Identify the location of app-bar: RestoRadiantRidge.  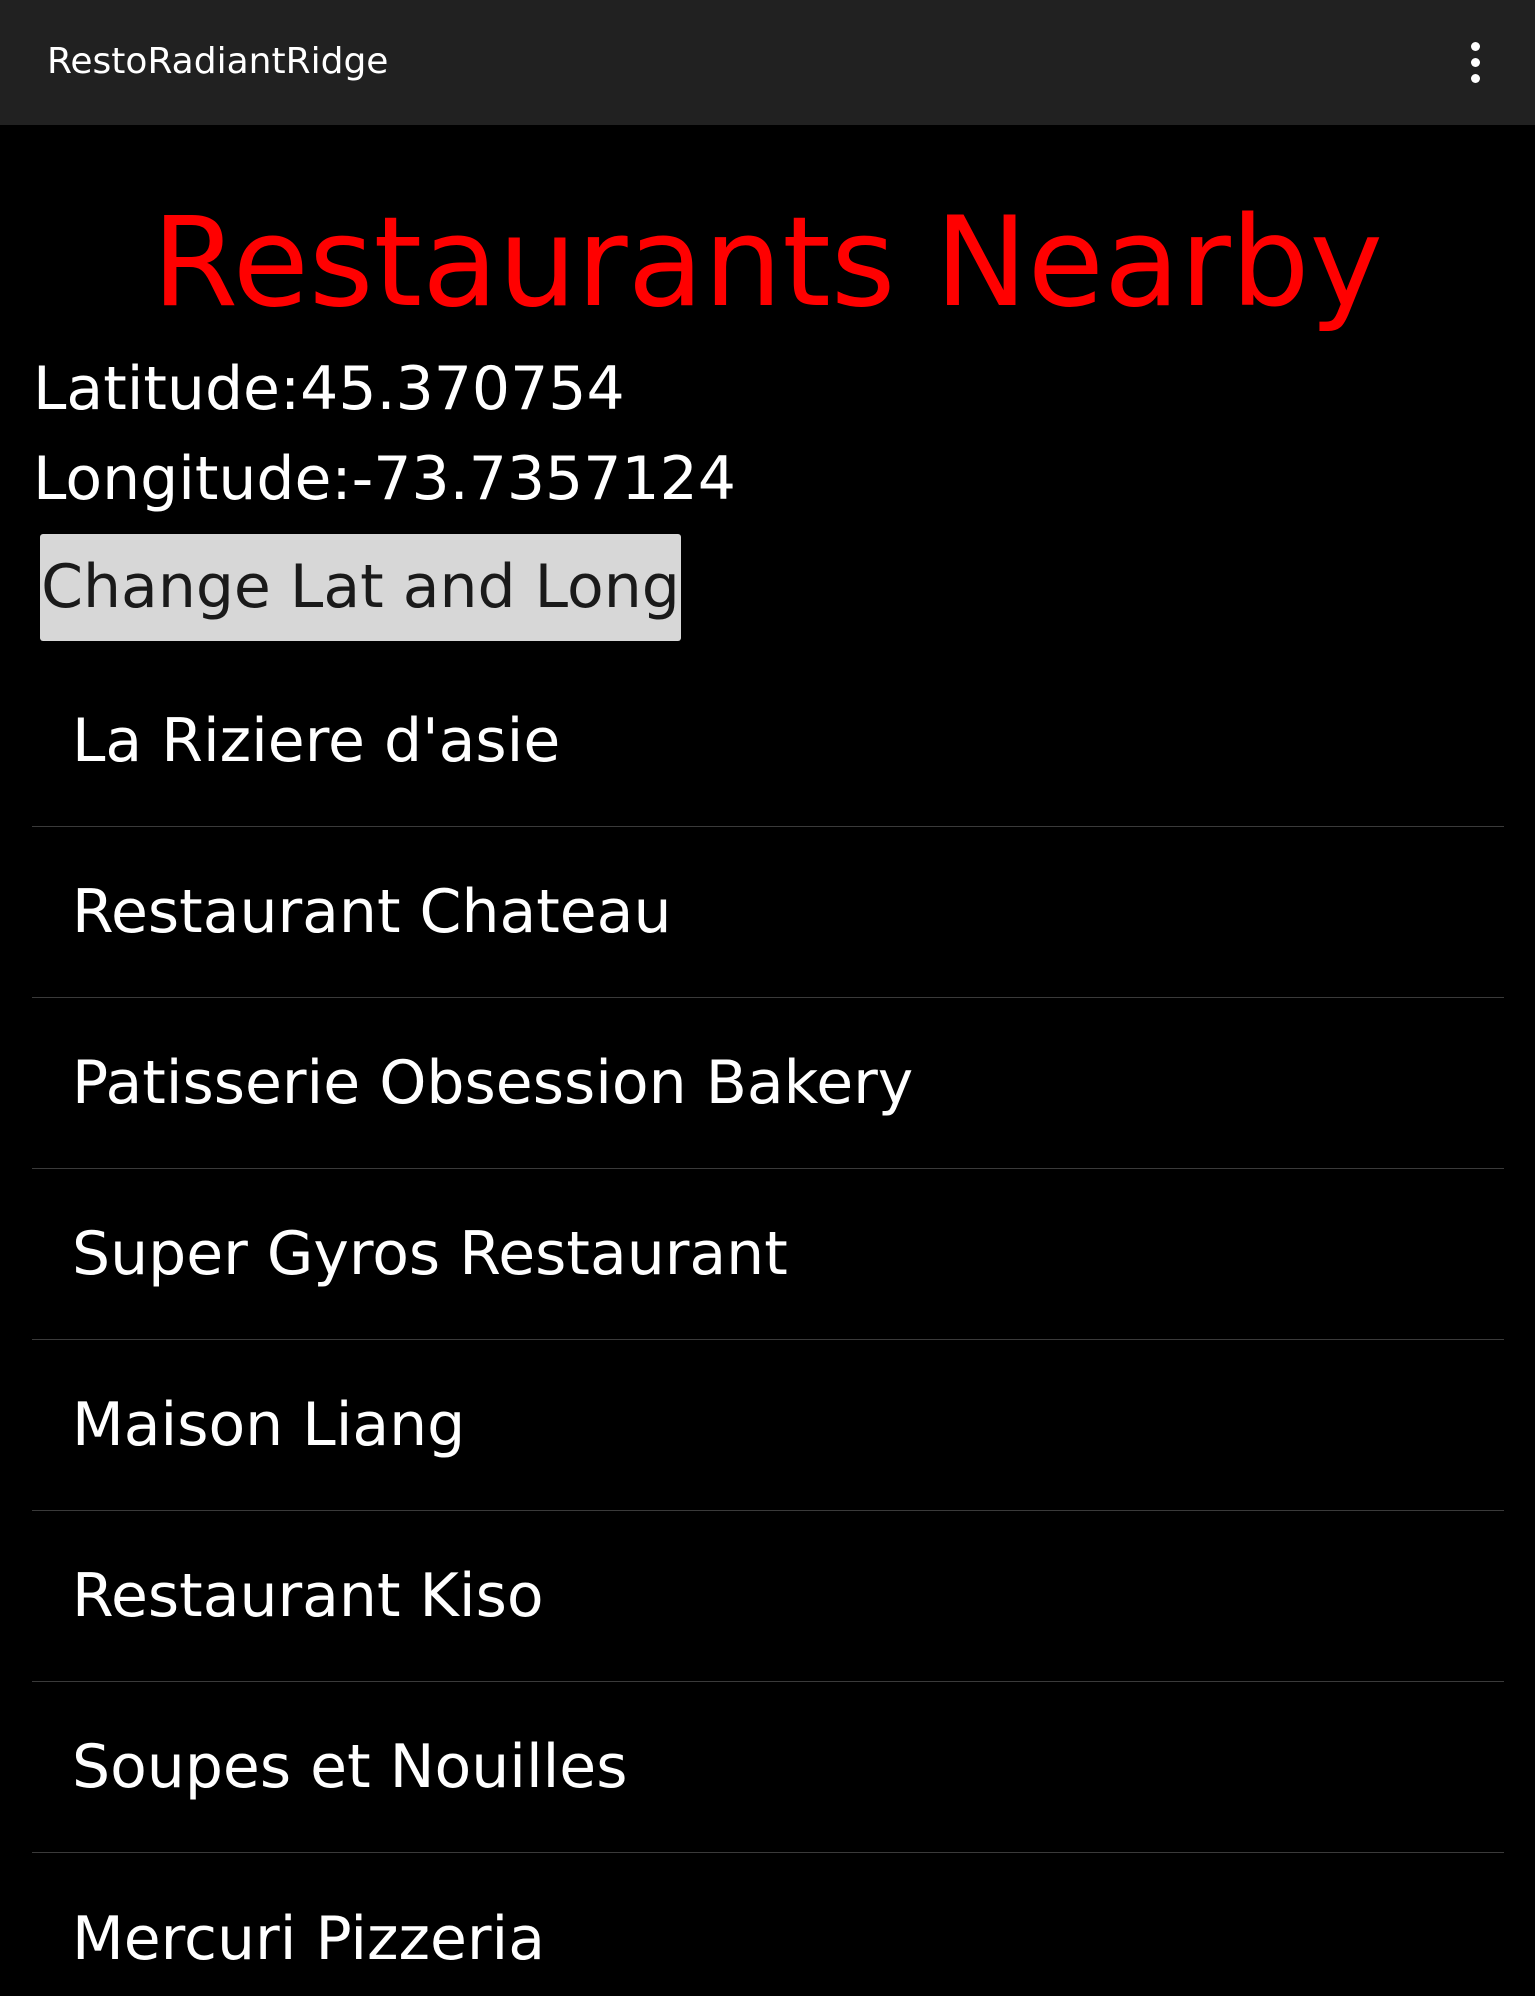
(767, 62).